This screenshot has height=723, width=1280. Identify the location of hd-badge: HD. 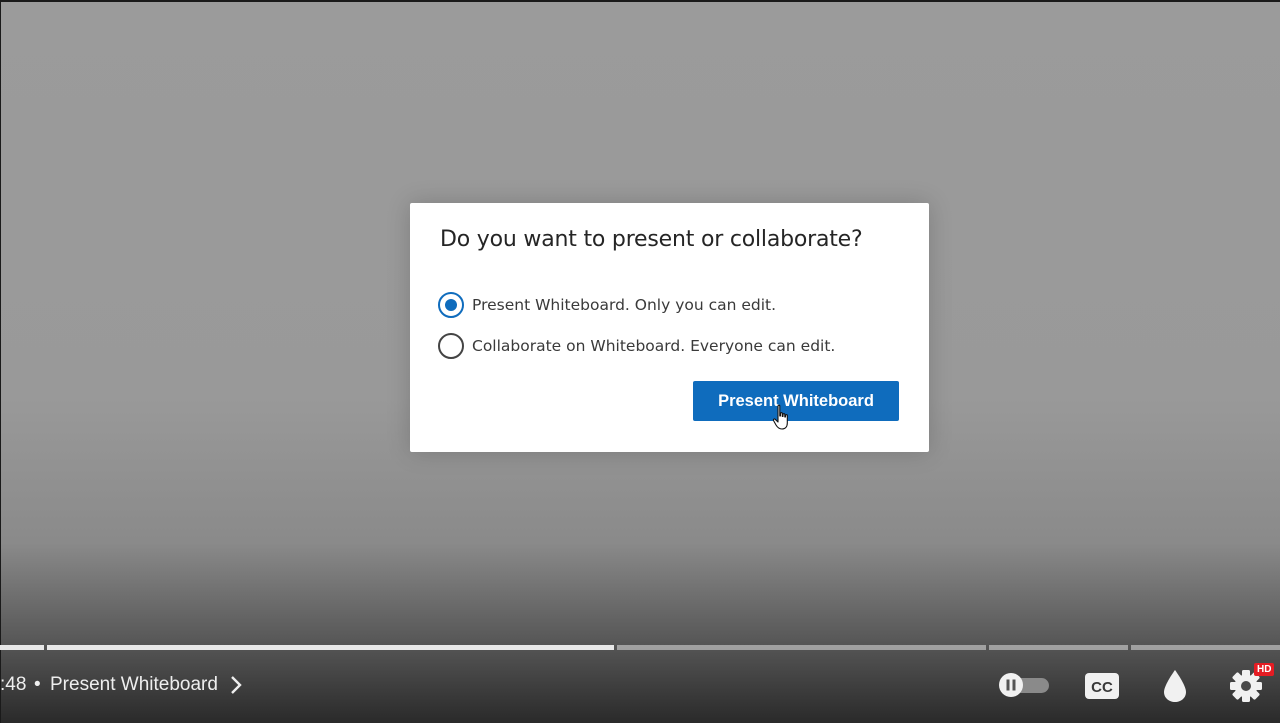
(1264, 669).